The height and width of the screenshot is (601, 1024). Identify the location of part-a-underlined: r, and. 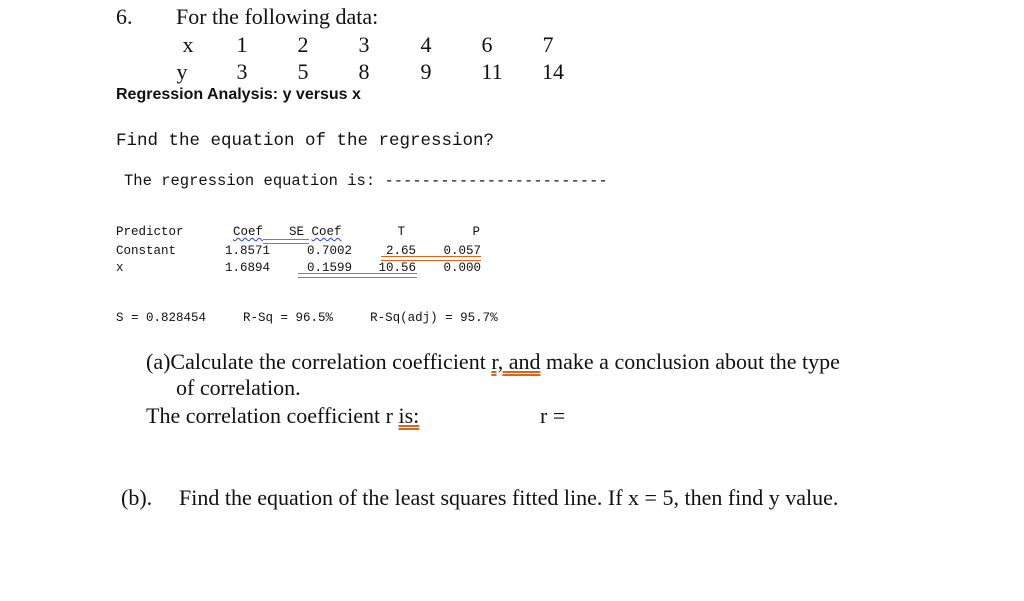
(516, 361).